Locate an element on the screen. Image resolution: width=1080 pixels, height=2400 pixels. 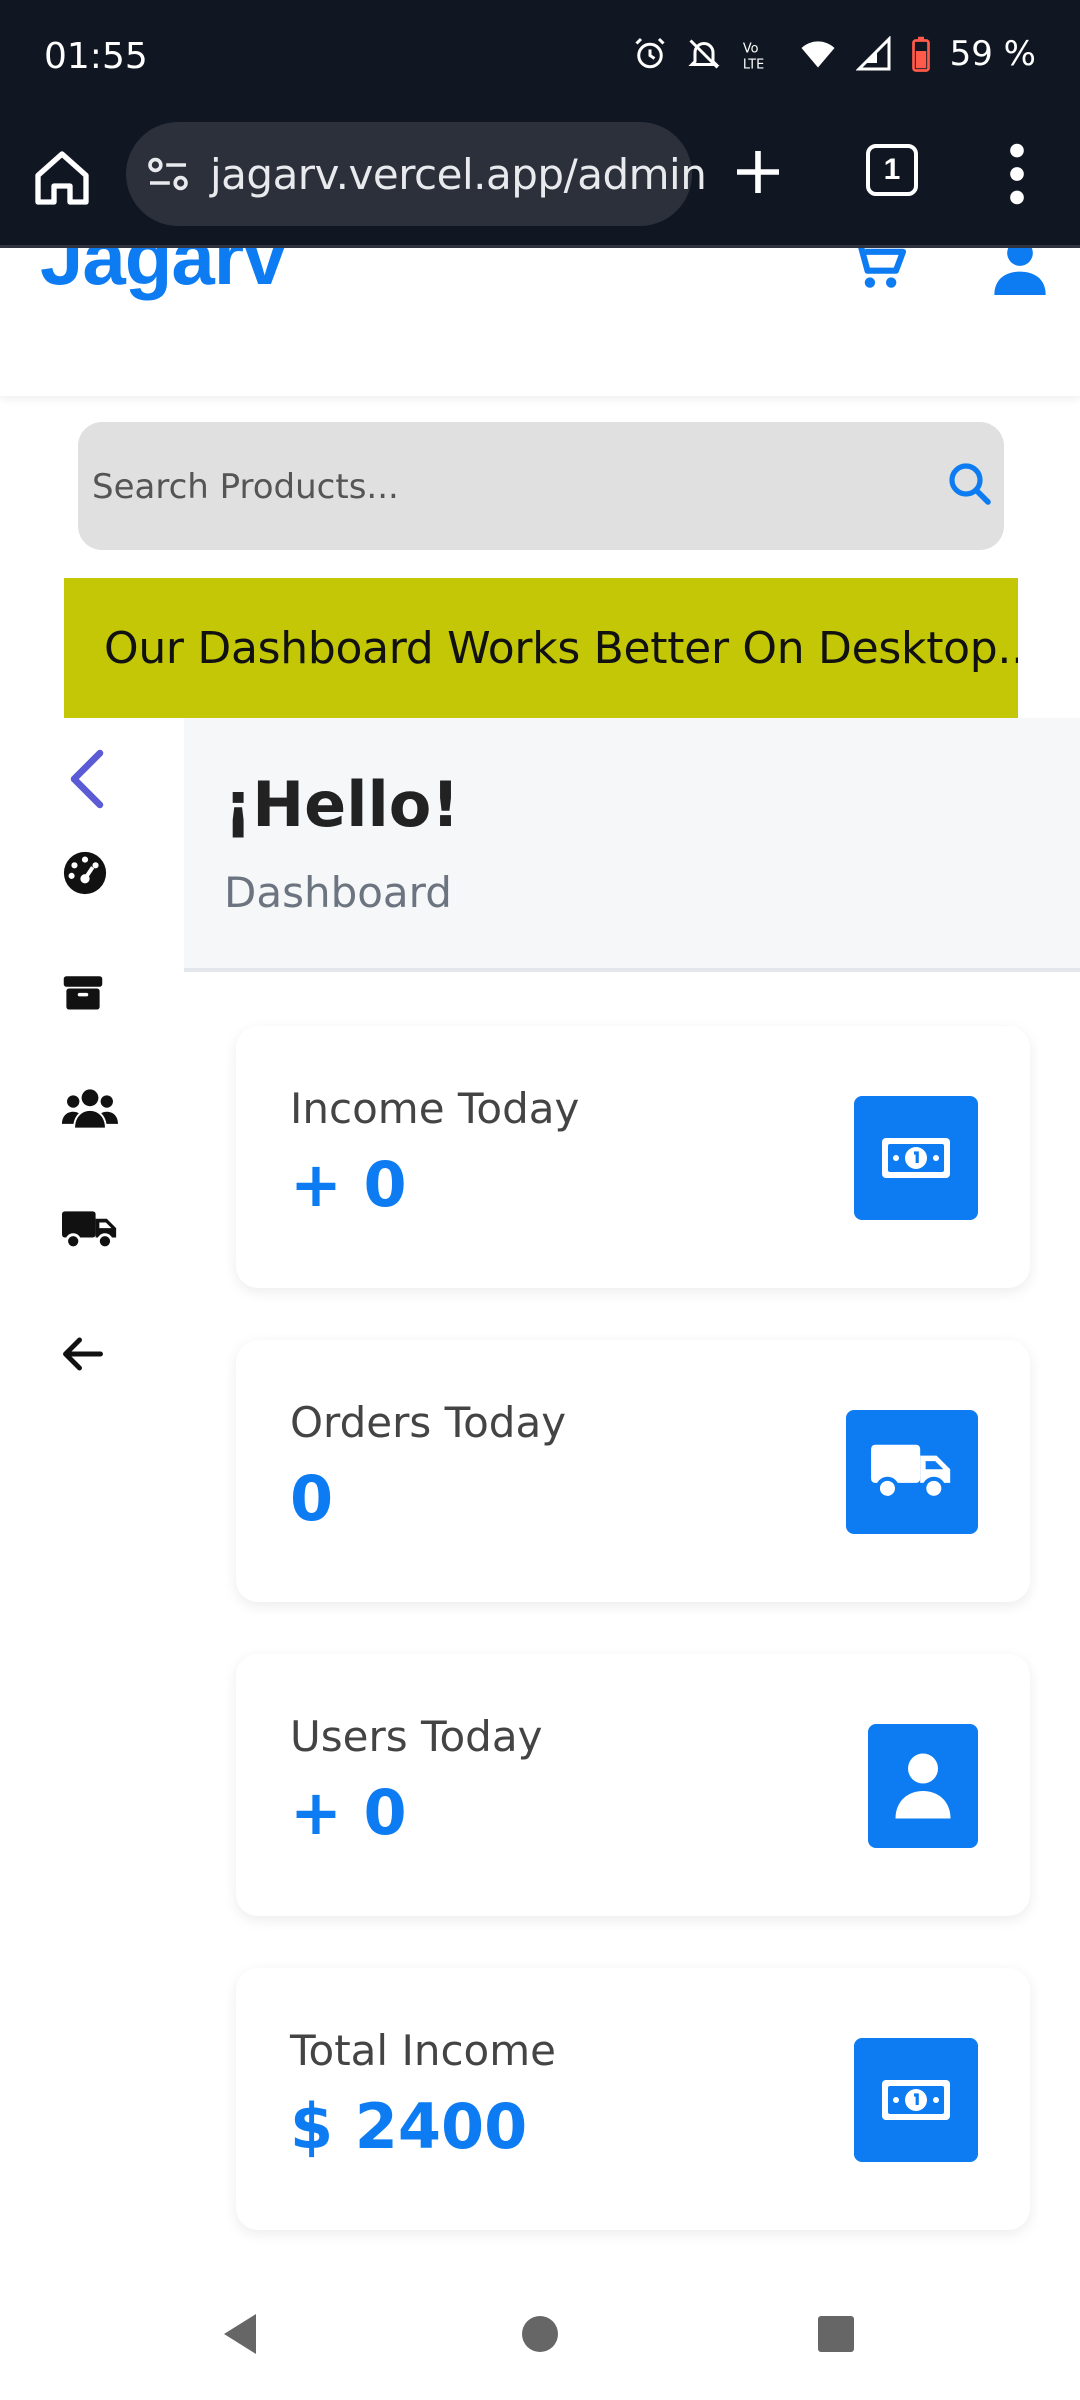
stat-card-total-income: Total Income $ 2400 is located at coordinates (633, 2099).